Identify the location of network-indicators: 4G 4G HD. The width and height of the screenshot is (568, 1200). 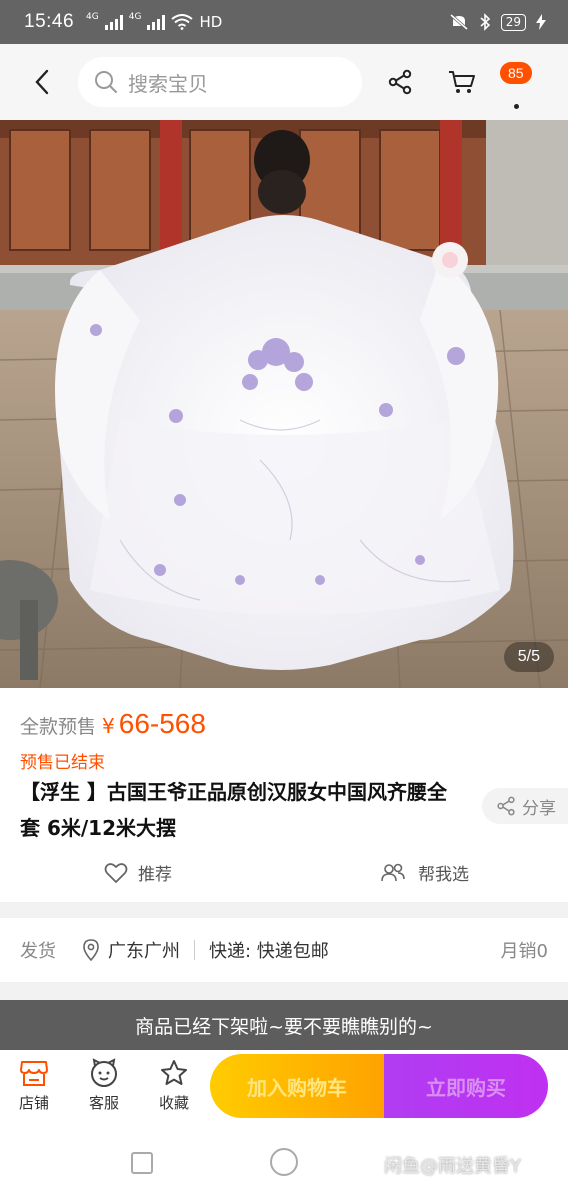
(154, 22).